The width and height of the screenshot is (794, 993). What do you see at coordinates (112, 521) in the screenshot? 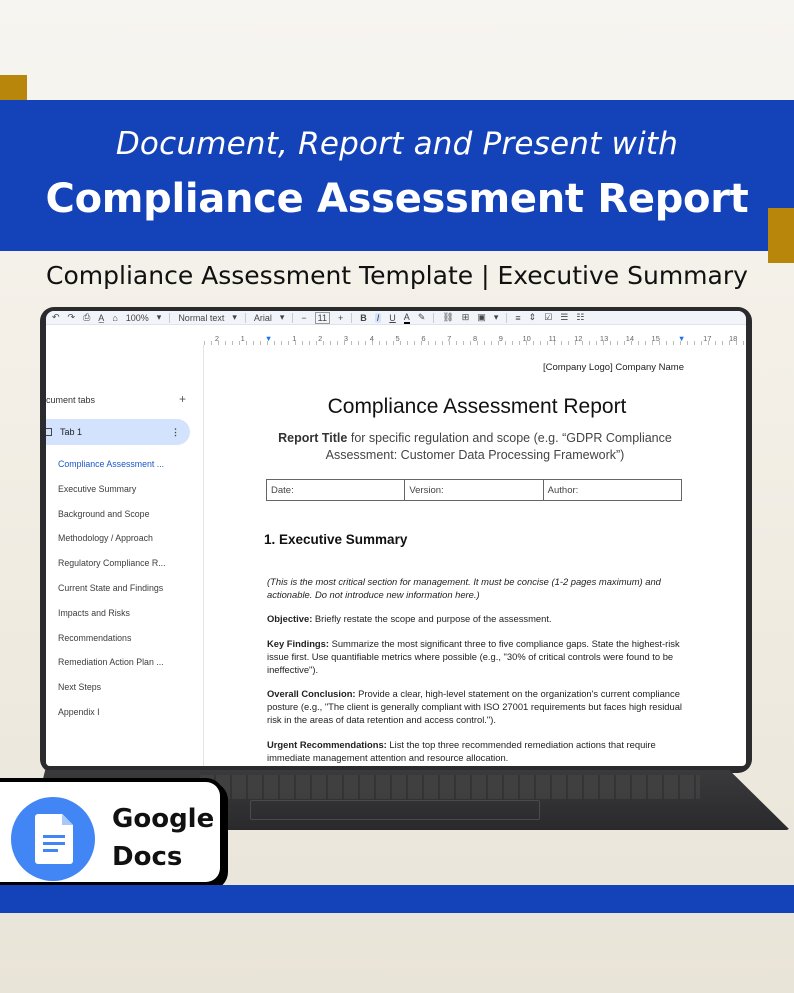
I see `outline-item: Background and Scope` at bounding box center [112, 521].